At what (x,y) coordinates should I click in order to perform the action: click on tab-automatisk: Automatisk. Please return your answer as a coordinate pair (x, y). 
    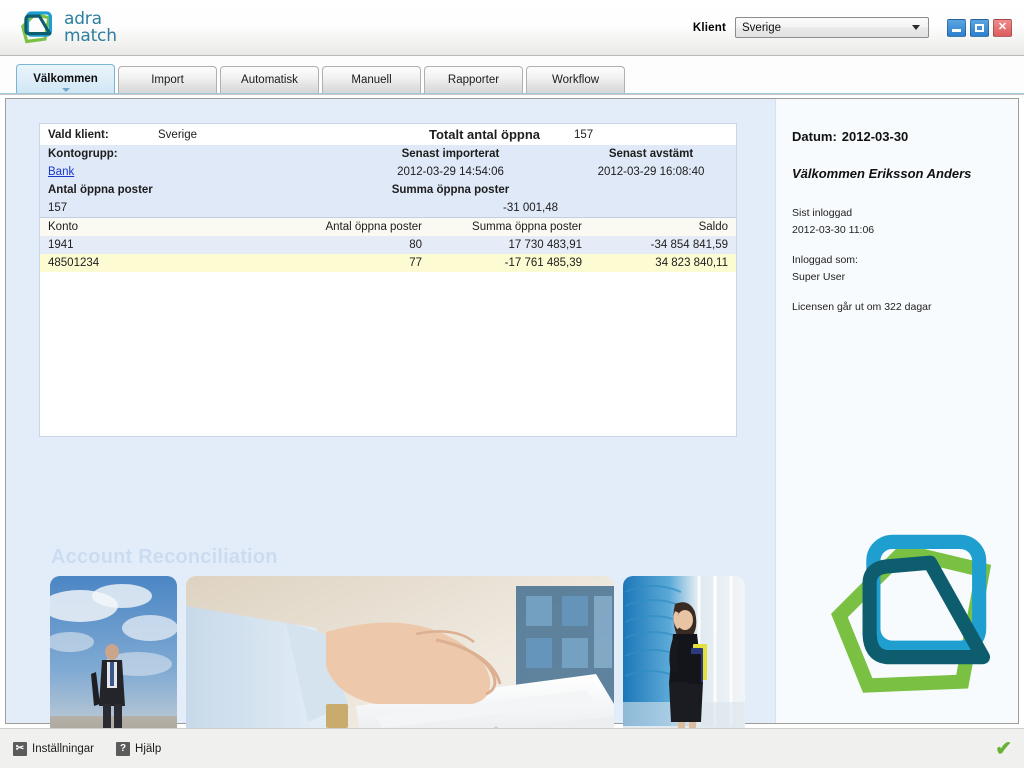
    Looking at the image, I should click on (269, 79).